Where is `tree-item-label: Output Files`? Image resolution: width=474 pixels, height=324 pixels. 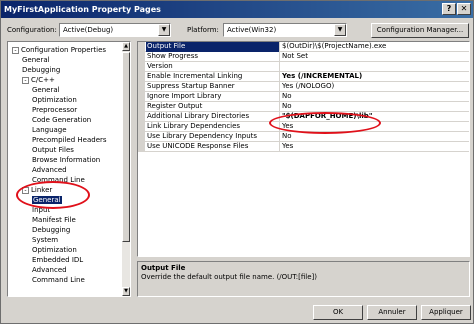
tree-item-label: Output Files is located at coordinates (53, 150).